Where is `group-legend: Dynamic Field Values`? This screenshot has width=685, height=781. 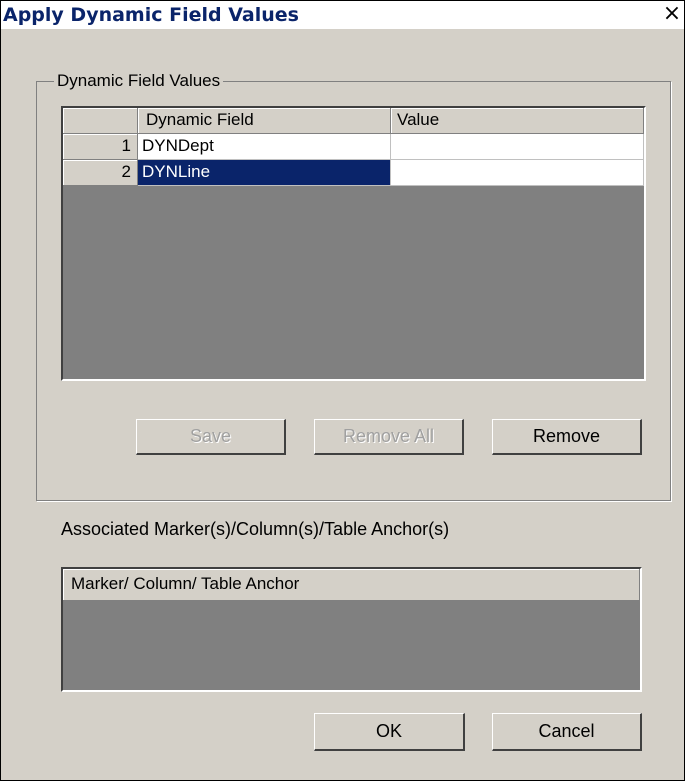 group-legend: Dynamic Field Values is located at coordinates (139, 81).